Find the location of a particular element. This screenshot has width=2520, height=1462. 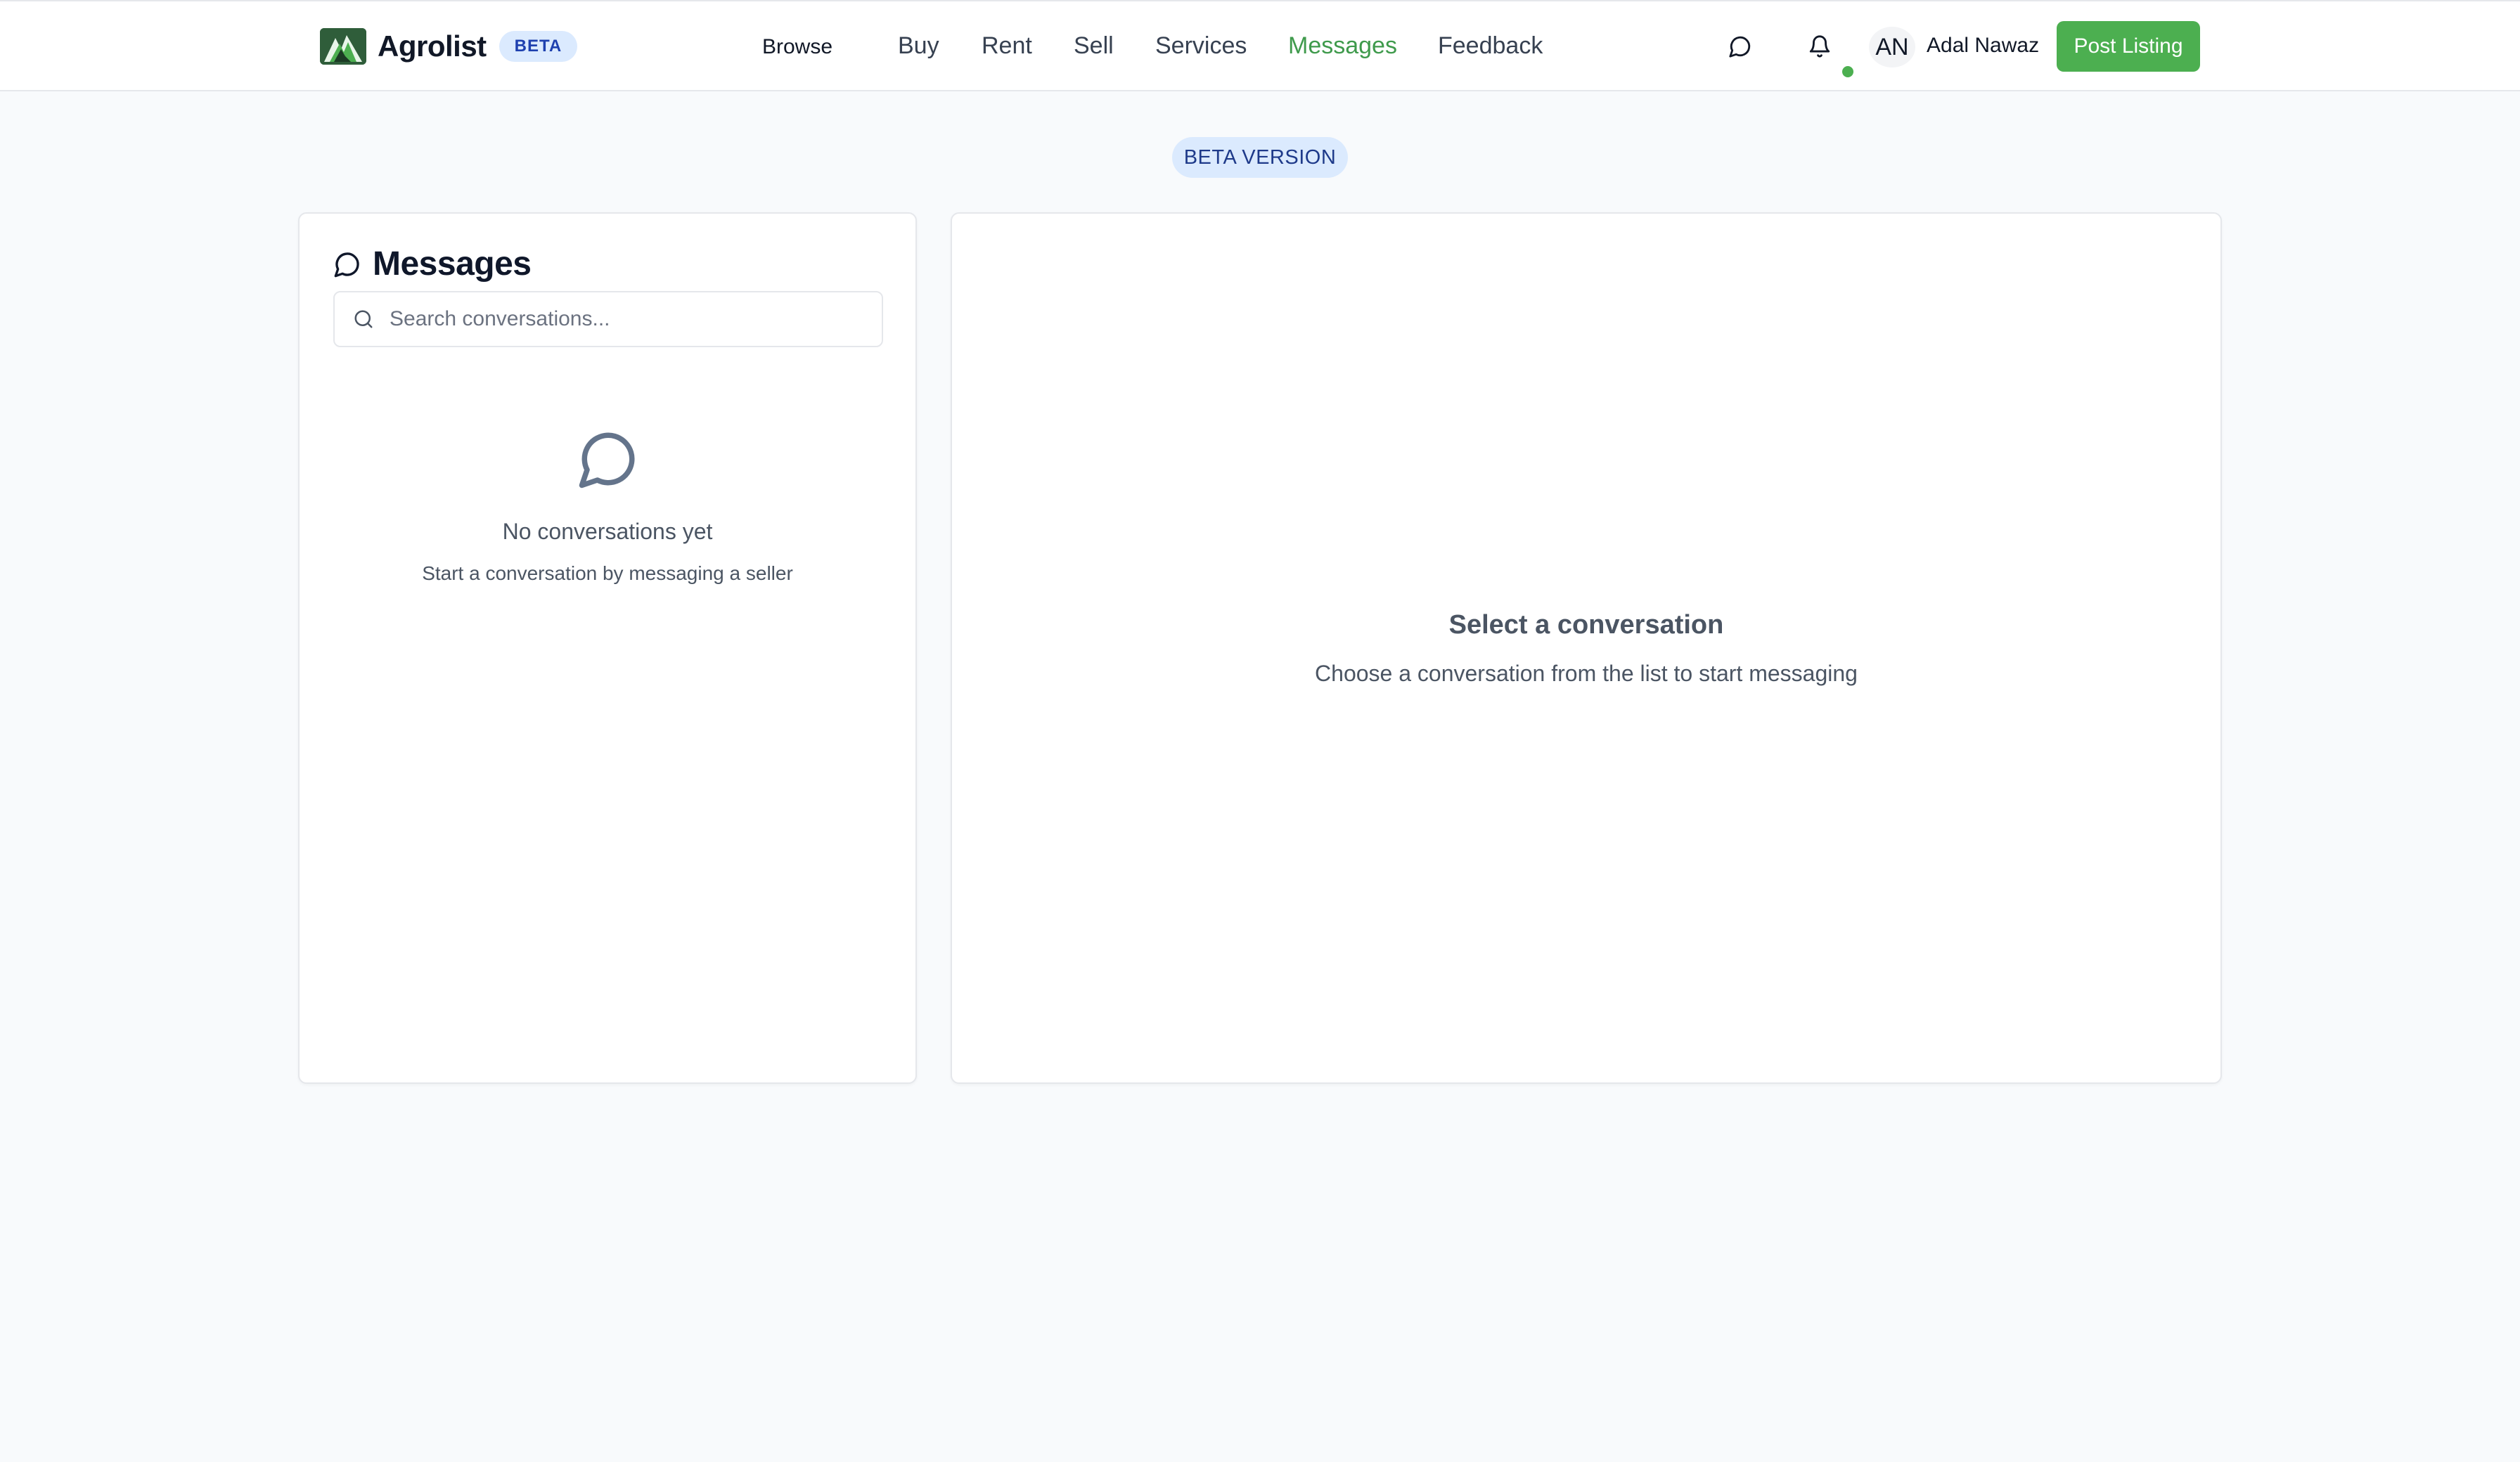

nav-rent: Rent is located at coordinates (1007, 46).